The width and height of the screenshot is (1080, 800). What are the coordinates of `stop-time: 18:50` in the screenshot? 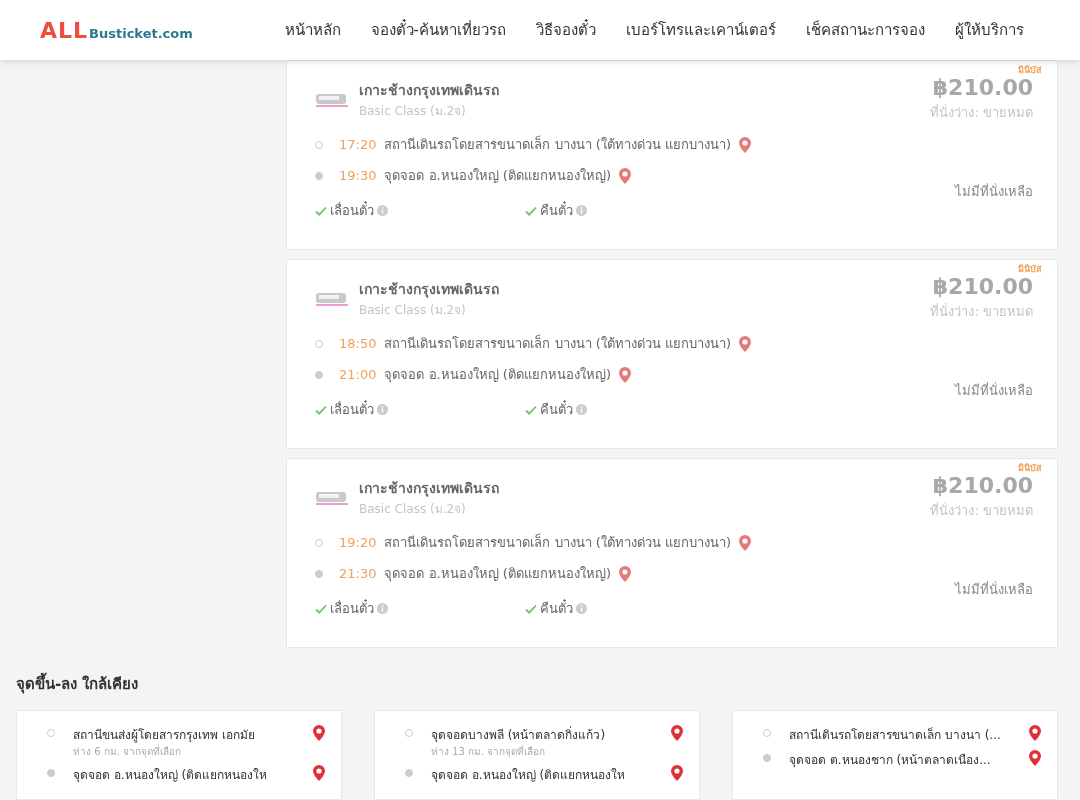 It's located at (358, 343).